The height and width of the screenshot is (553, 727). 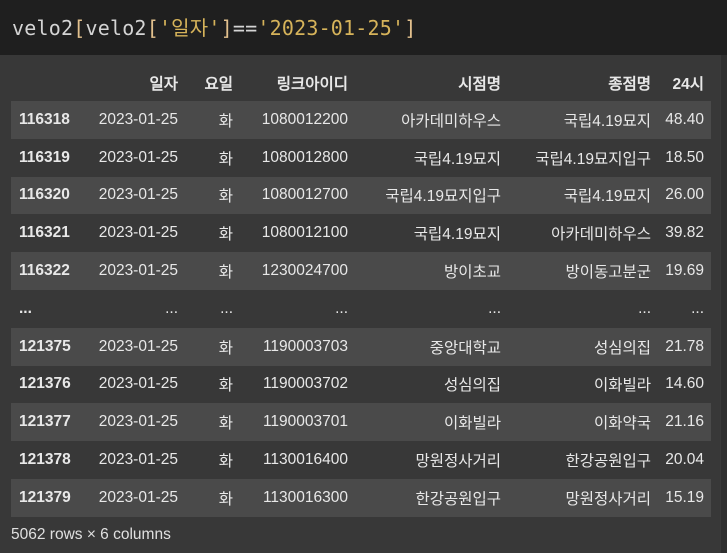 I want to click on row-index: 116319, so click(x=44, y=157).